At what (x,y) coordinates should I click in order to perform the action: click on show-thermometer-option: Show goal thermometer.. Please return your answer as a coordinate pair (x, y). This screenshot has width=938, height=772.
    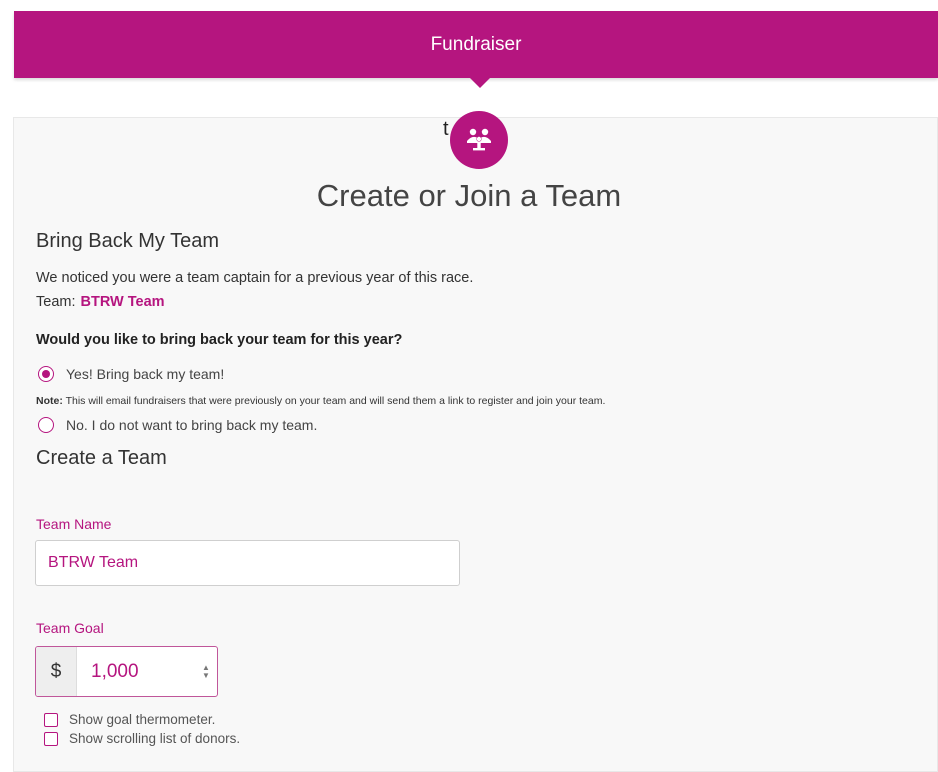
    Looking at the image, I should click on (129, 719).